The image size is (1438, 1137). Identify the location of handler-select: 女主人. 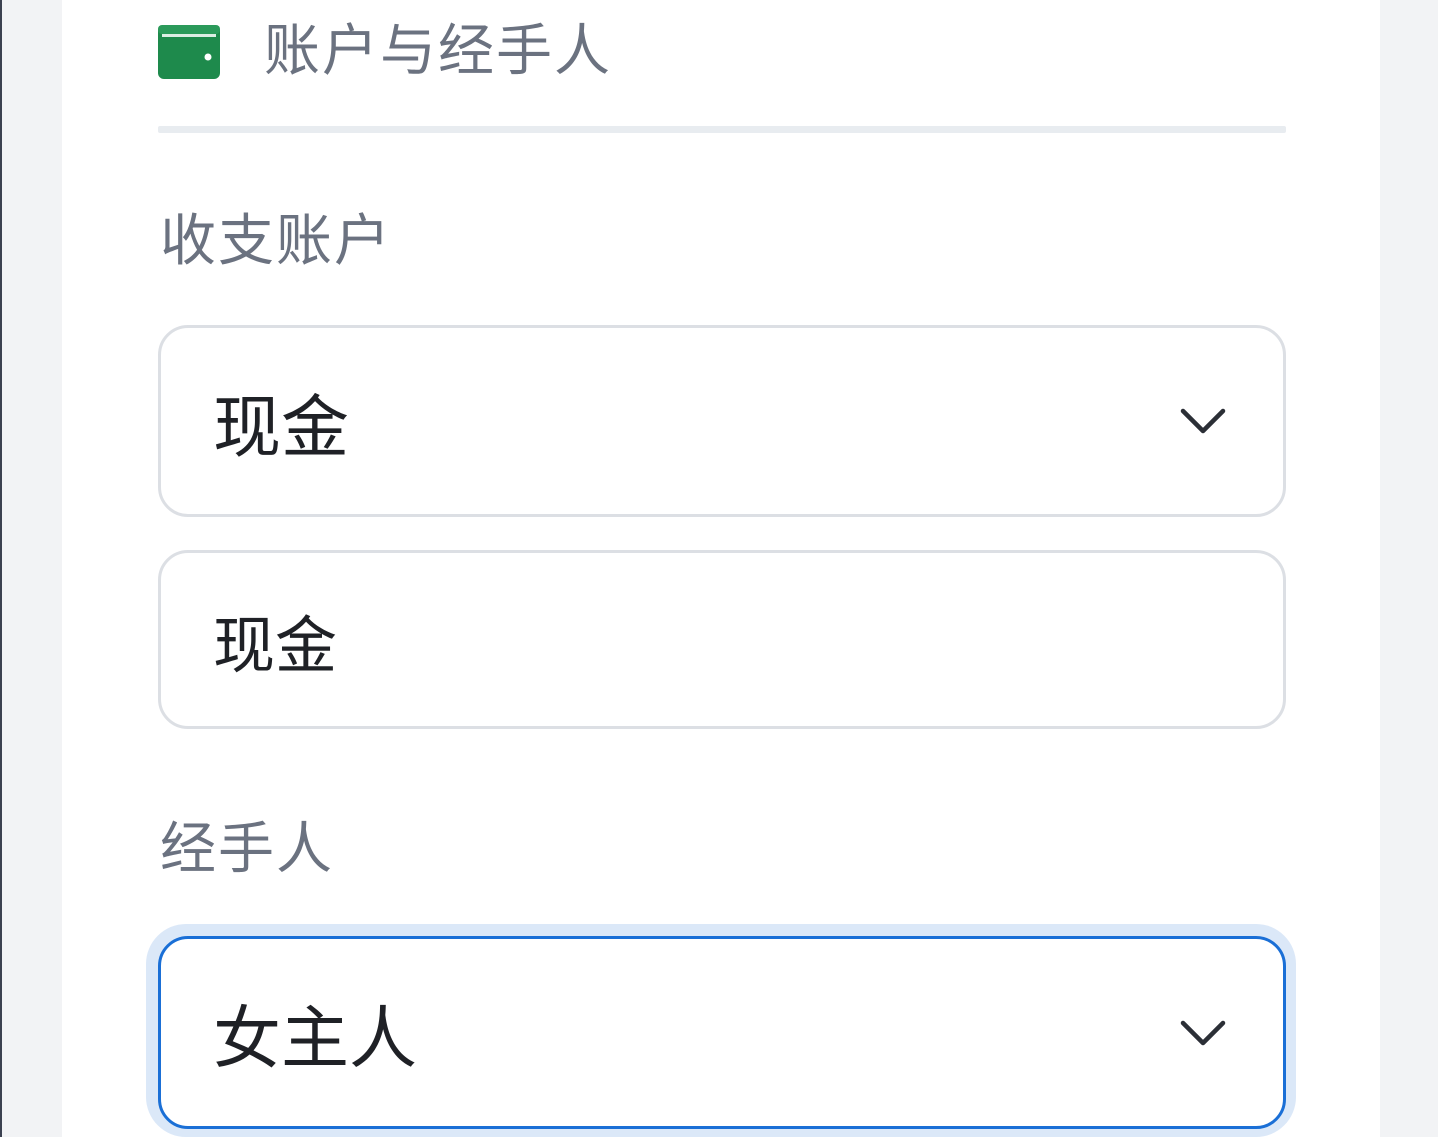
(722, 1032).